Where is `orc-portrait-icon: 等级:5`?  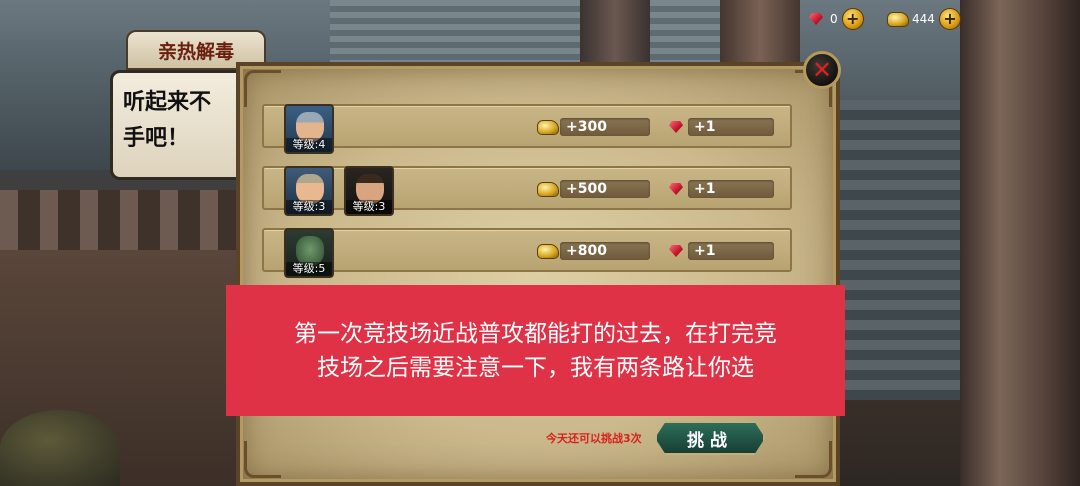
orc-portrait-icon: 等级:5 is located at coordinates (309, 253).